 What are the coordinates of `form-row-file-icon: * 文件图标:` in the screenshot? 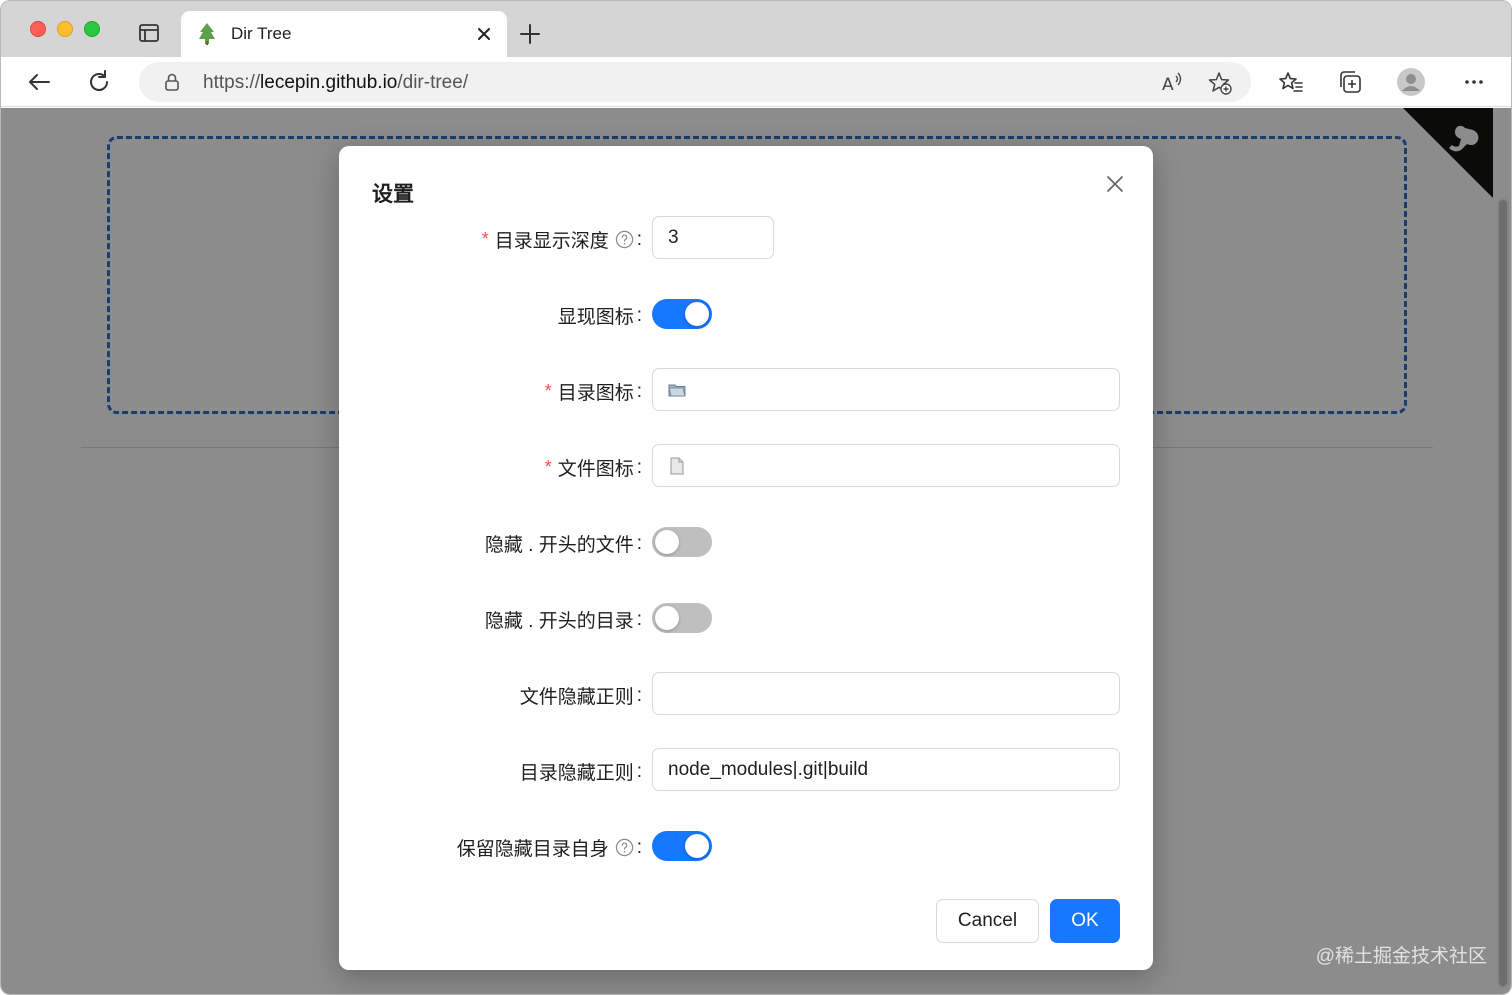 It's located at (746, 466).